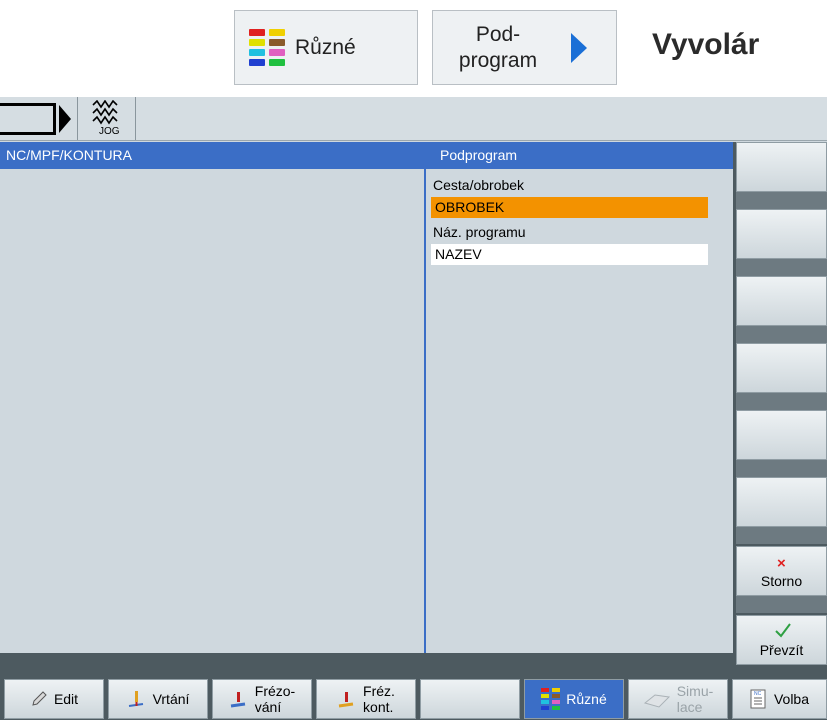 The image size is (827, 720). What do you see at coordinates (54, 699) in the screenshot?
I see `edit-button: Edit` at bounding box center [54, 699].